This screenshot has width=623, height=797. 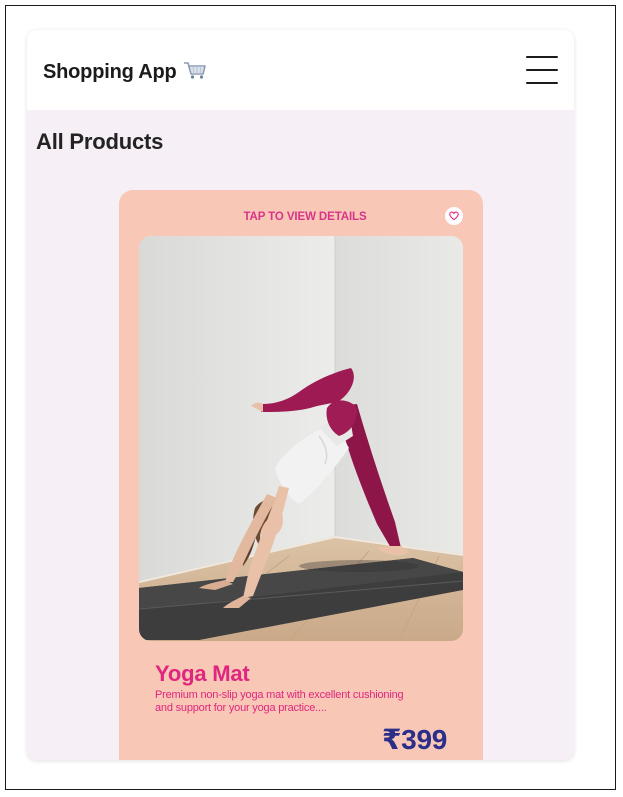 I want to click on product-name: Yoga Mat, so click(x=202, y=673).